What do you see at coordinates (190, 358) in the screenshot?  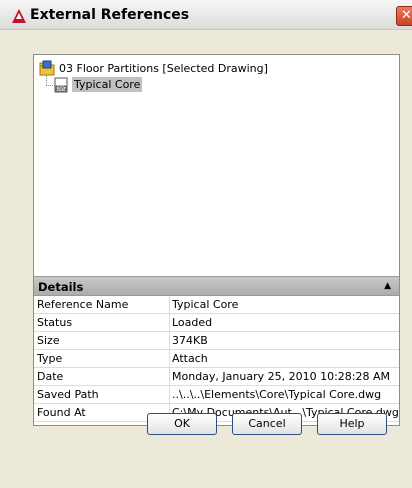 I see `details-value: Attach` at bounding box center [190, 358].